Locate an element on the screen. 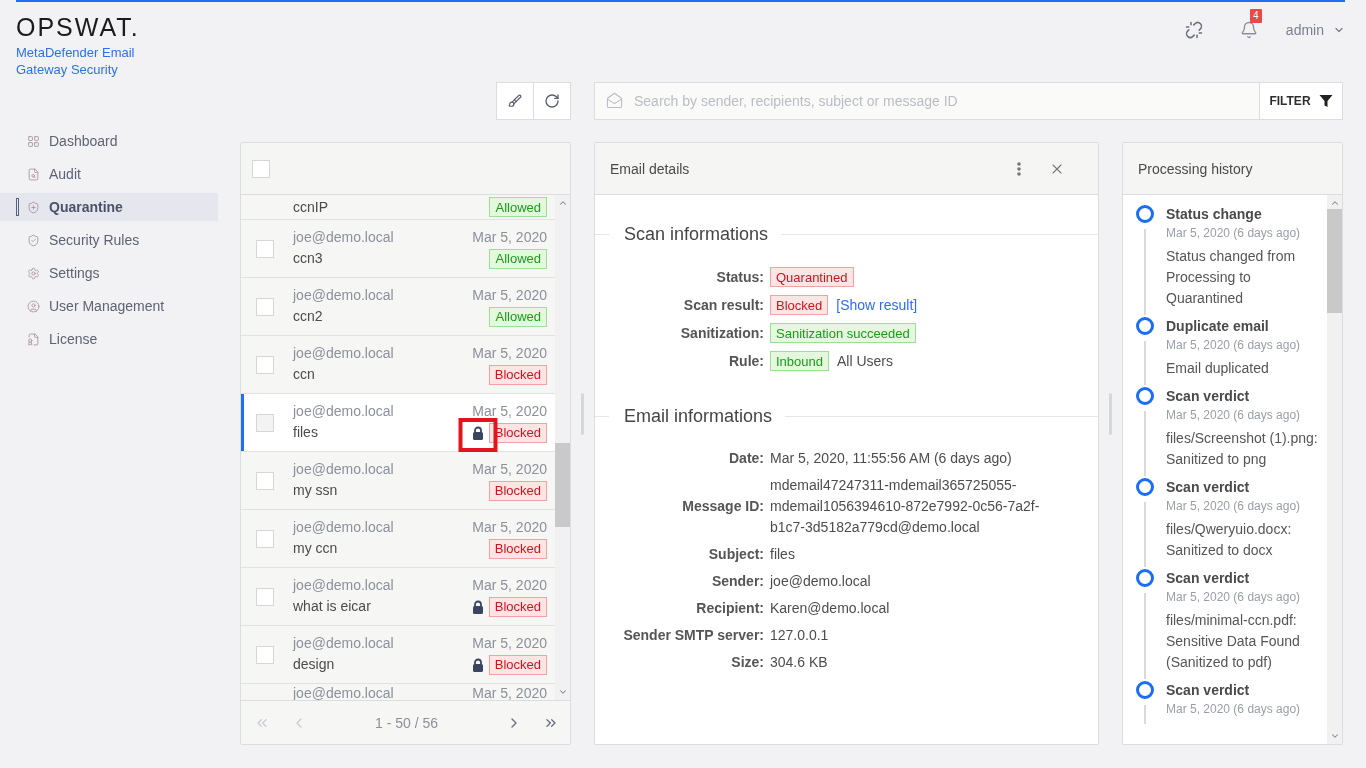 This screenshot has width=1366, height=768. notification-badge: 4 is located at coordinates (1255, 16).